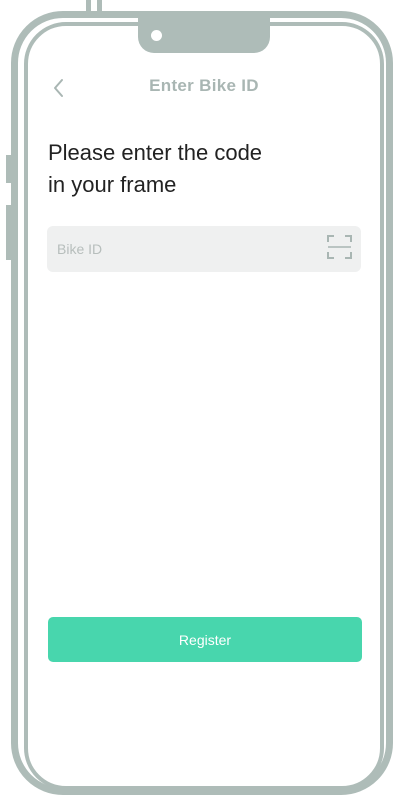 This screenshot has height=796, width=396. I want to click on instruction-line-1: Please enter the code, so click(155, 152).